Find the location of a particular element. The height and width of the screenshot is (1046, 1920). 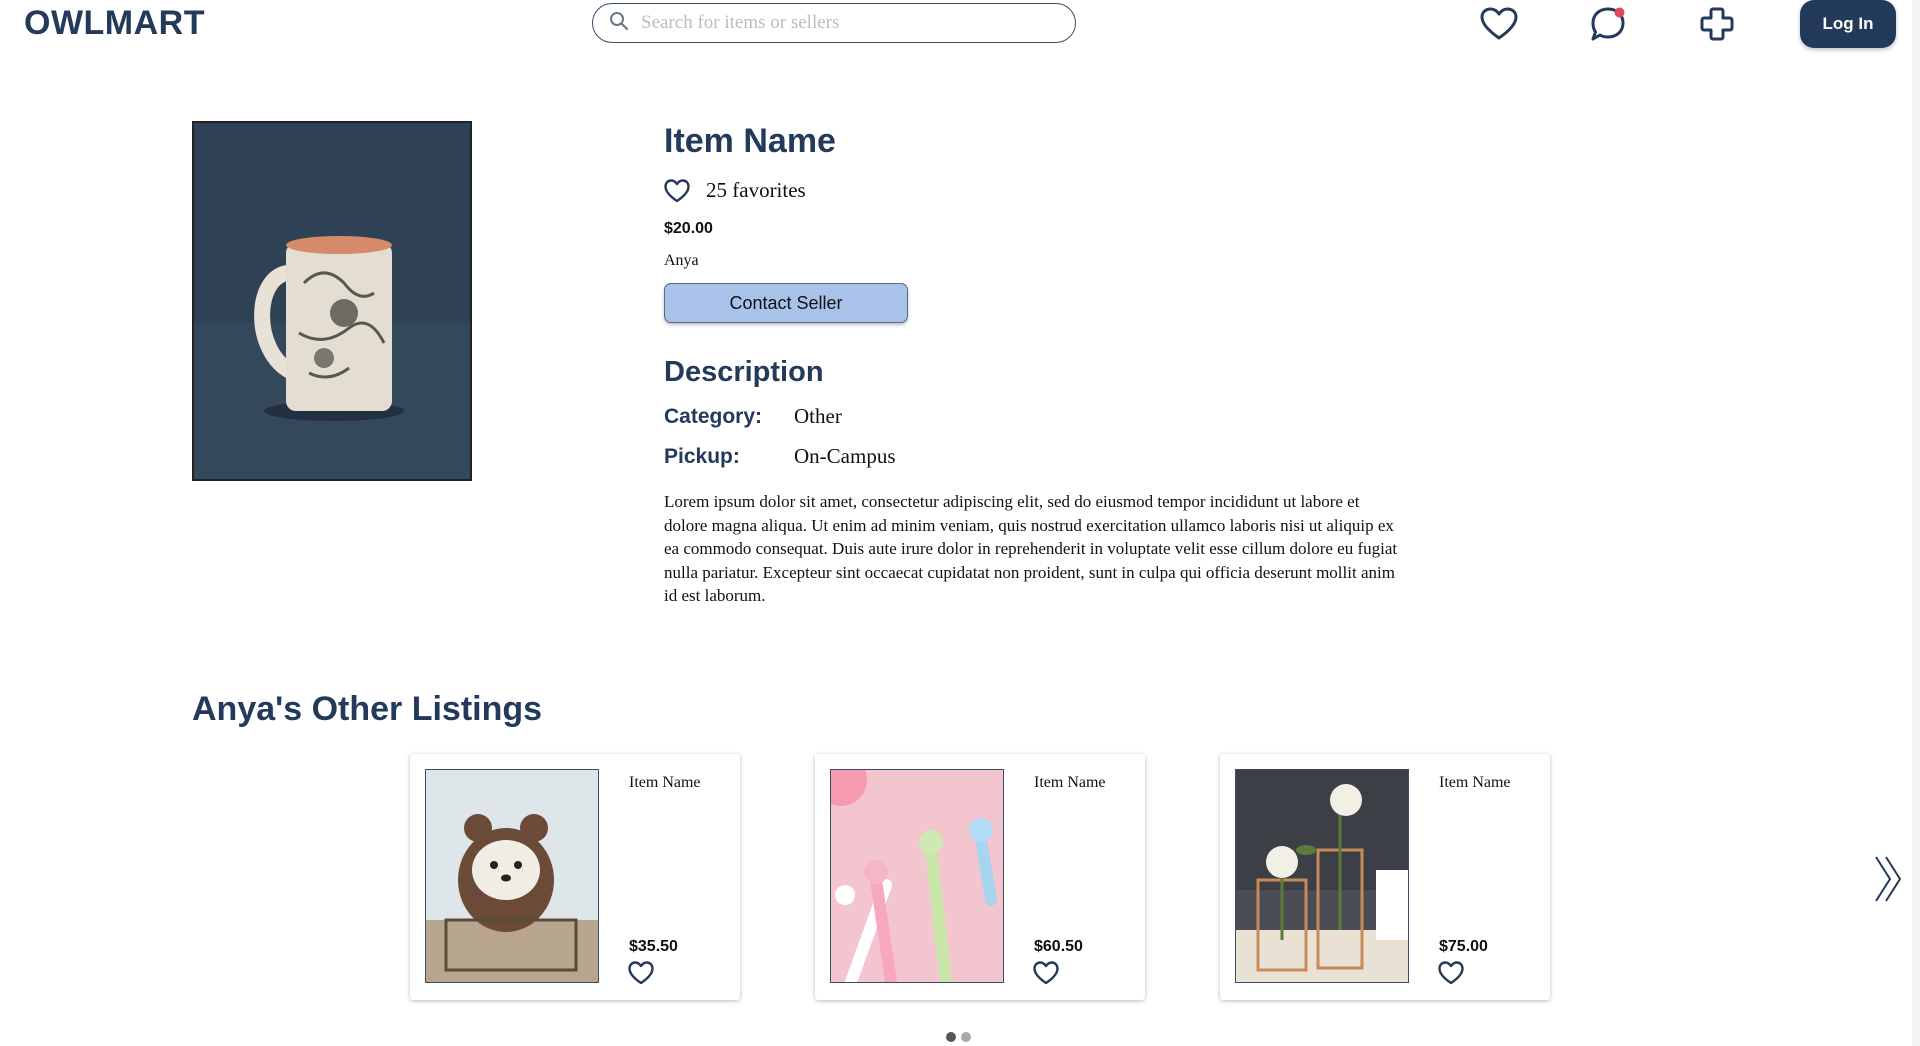

favorites-row: 25 favorites is located at coordinates (735, 190).